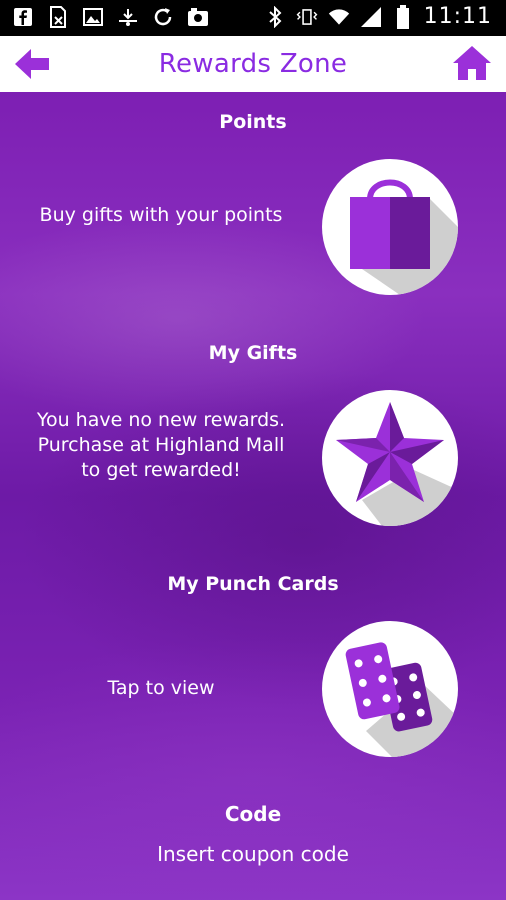 Image resolution: width=506 pixels, height=900 pixels. What do you see at coordinates (253, 122) in the screenshot?
I see `points-heading: Points` at bounding box center [253, 122].